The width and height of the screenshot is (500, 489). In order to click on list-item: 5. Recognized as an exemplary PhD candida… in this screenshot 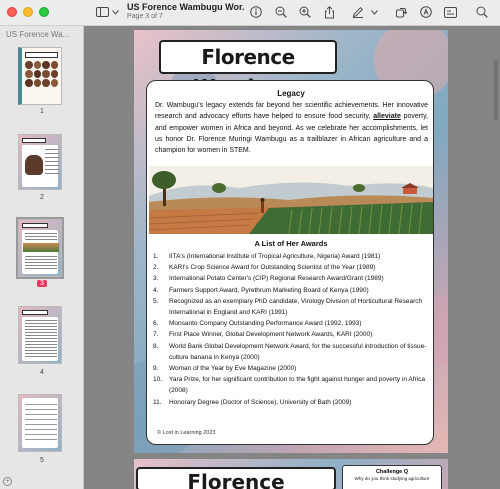, I will do `click(288, 307)`.